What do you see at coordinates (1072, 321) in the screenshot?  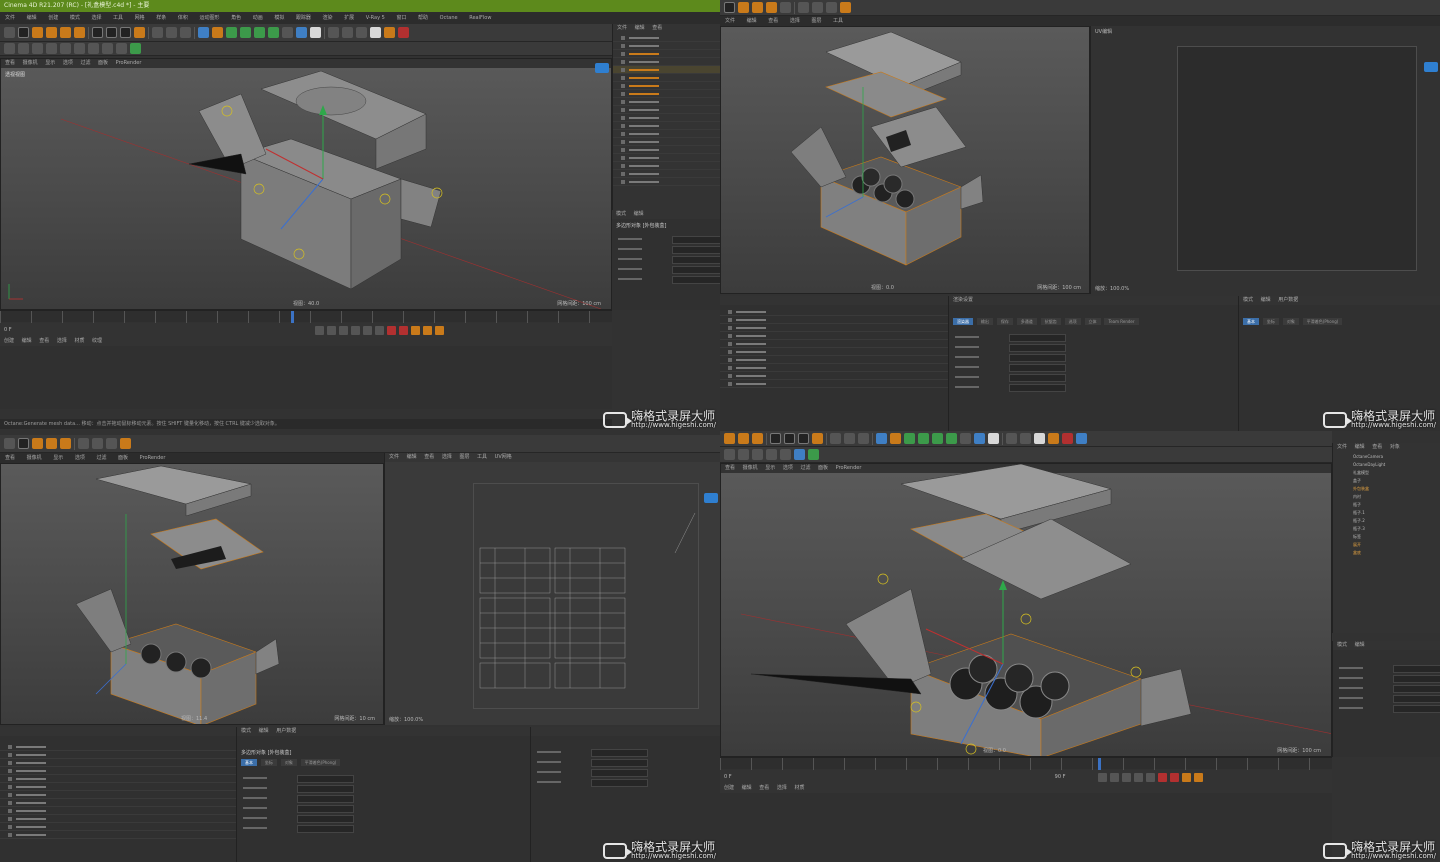 I see `render-tab: 选项` at bounding box center [1072, 321].